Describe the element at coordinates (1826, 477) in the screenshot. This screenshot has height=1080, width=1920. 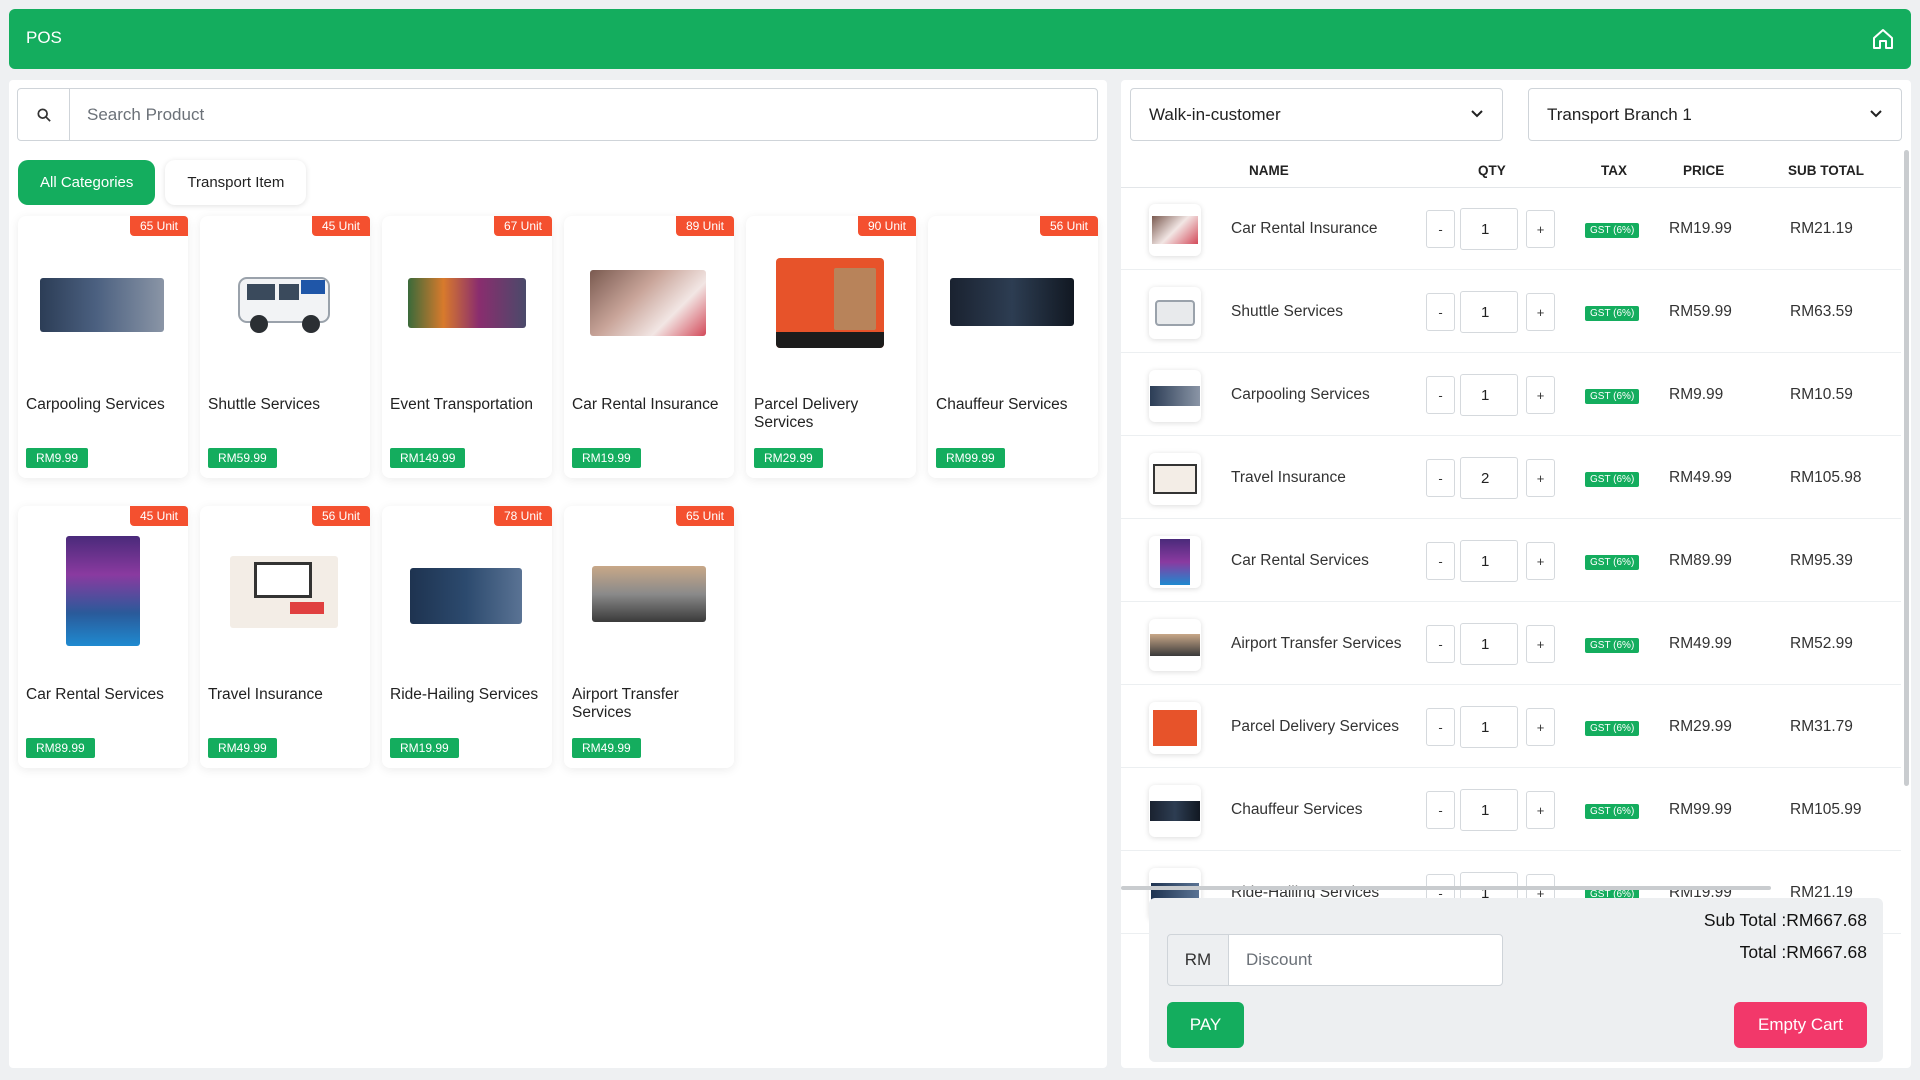
I see `cart-item-subtotal: RM105.98` at that location.